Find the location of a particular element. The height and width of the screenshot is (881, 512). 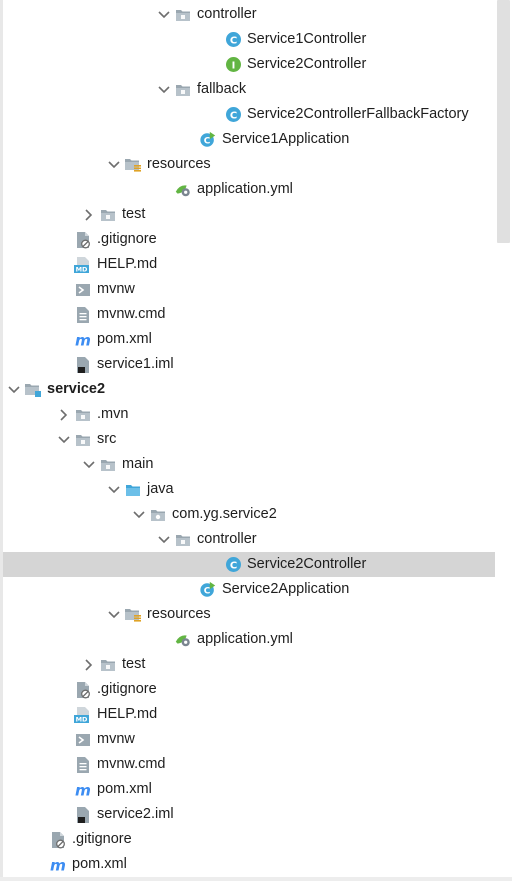

tree-row: service1.iml is located at coordinates (248, 364).